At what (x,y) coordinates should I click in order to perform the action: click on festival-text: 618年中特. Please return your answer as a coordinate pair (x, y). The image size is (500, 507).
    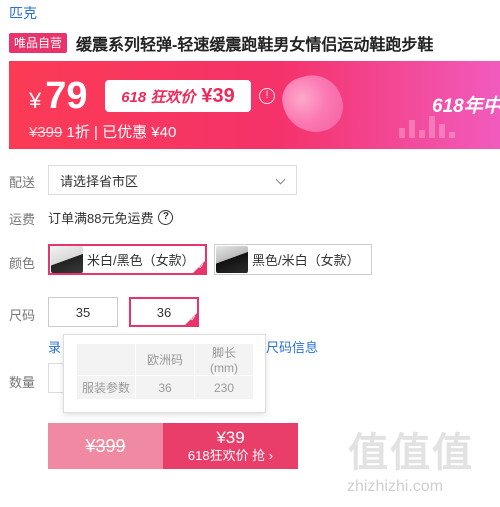
    Looking at the image, I should click on (466, 106).